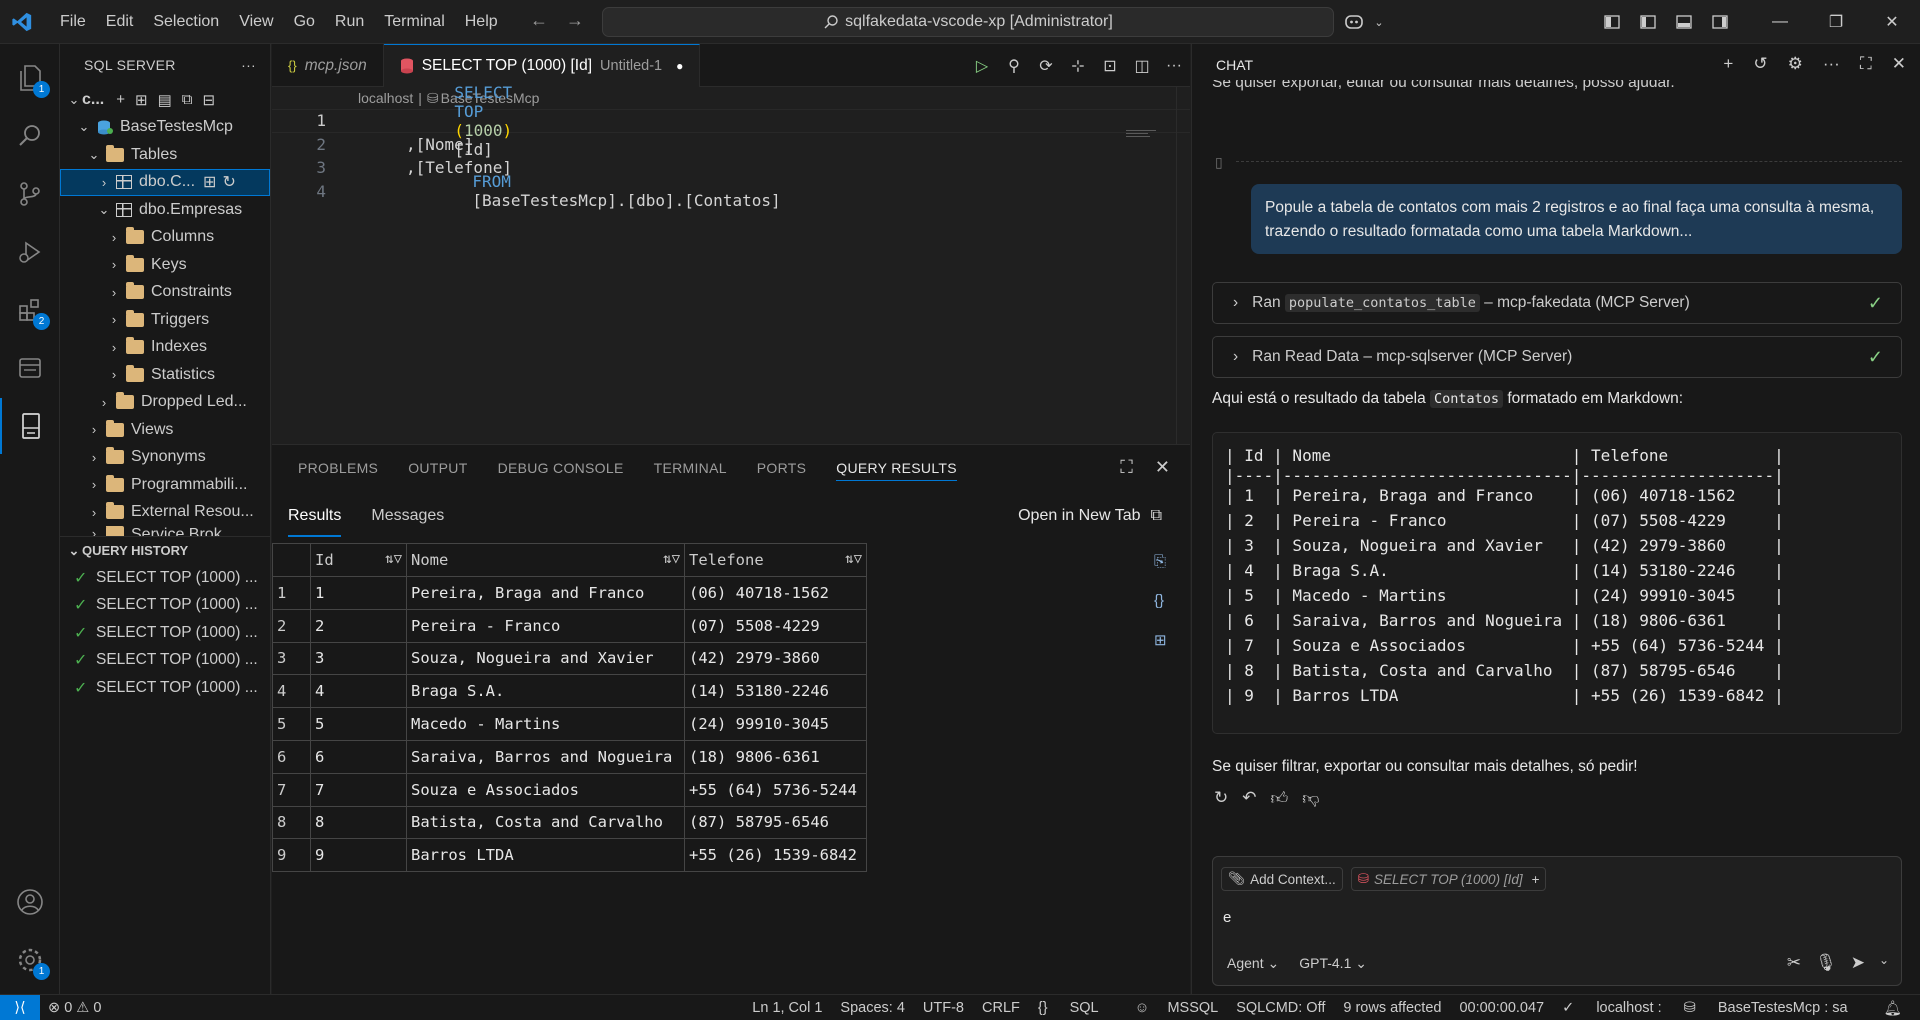 The image size is (1920, 1020). What do you see at coordinates (358, 756) in the screenshot?
I see `cell-id: 6` at bounding box center [358, 756].